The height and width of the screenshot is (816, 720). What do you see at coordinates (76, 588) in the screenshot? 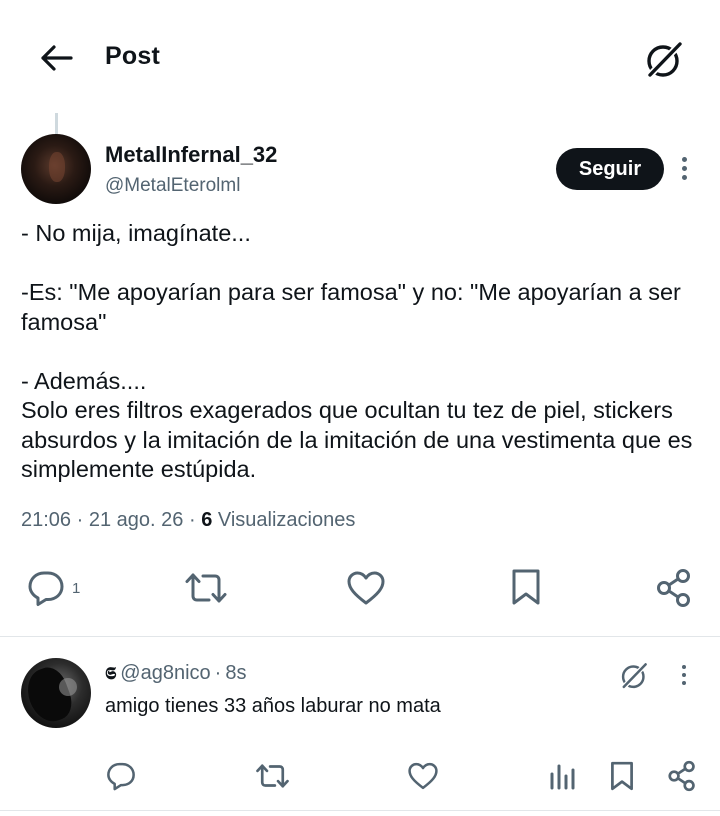
I see `reply-count: 1` at bounding box center [76, 588].